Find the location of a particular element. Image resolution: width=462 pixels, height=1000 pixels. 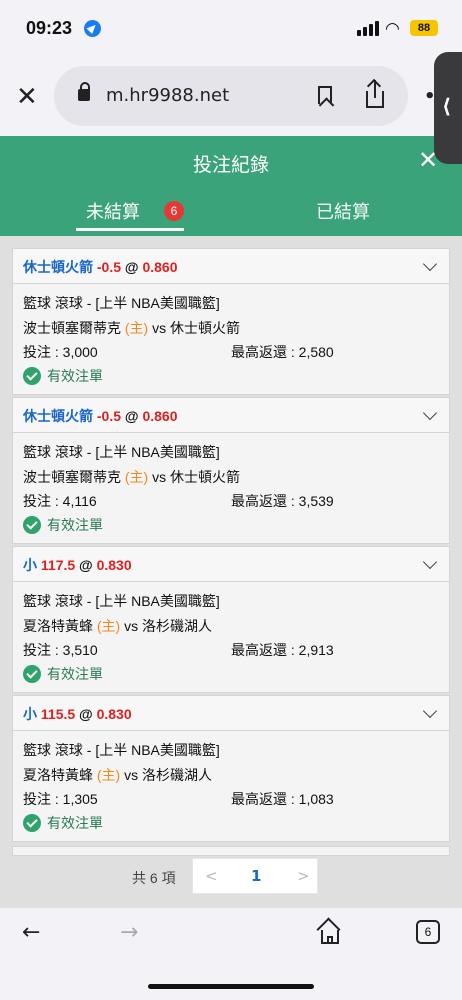

unsettled-count-badge: 6 is located at coordinates (174, 211).